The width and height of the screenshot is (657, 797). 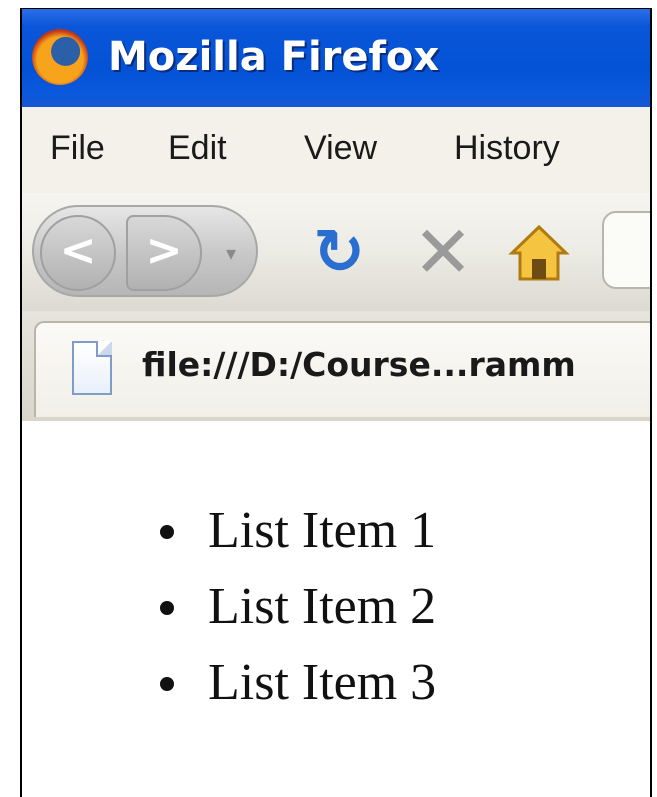 What do you see at coordinates (539, 254) in the screenshot?
I see `home-icon` at bounding box center [539, 254].